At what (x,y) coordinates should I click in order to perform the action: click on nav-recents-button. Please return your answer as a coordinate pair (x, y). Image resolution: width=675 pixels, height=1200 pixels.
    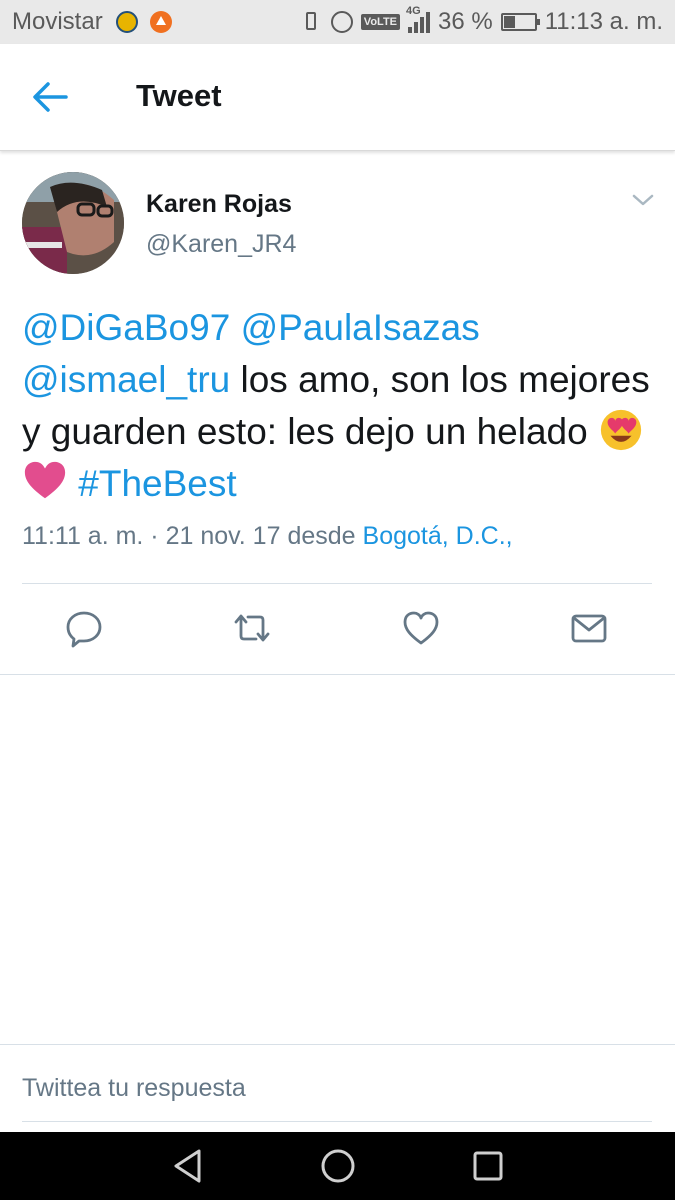
    Looking at the image, I should click on (488, 1166).